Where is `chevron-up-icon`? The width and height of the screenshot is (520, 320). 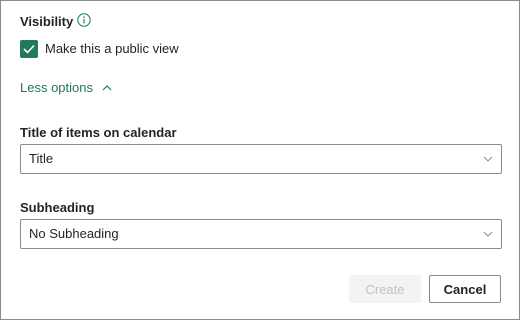 chevron-up-icon is located at coordinates (107, 88).